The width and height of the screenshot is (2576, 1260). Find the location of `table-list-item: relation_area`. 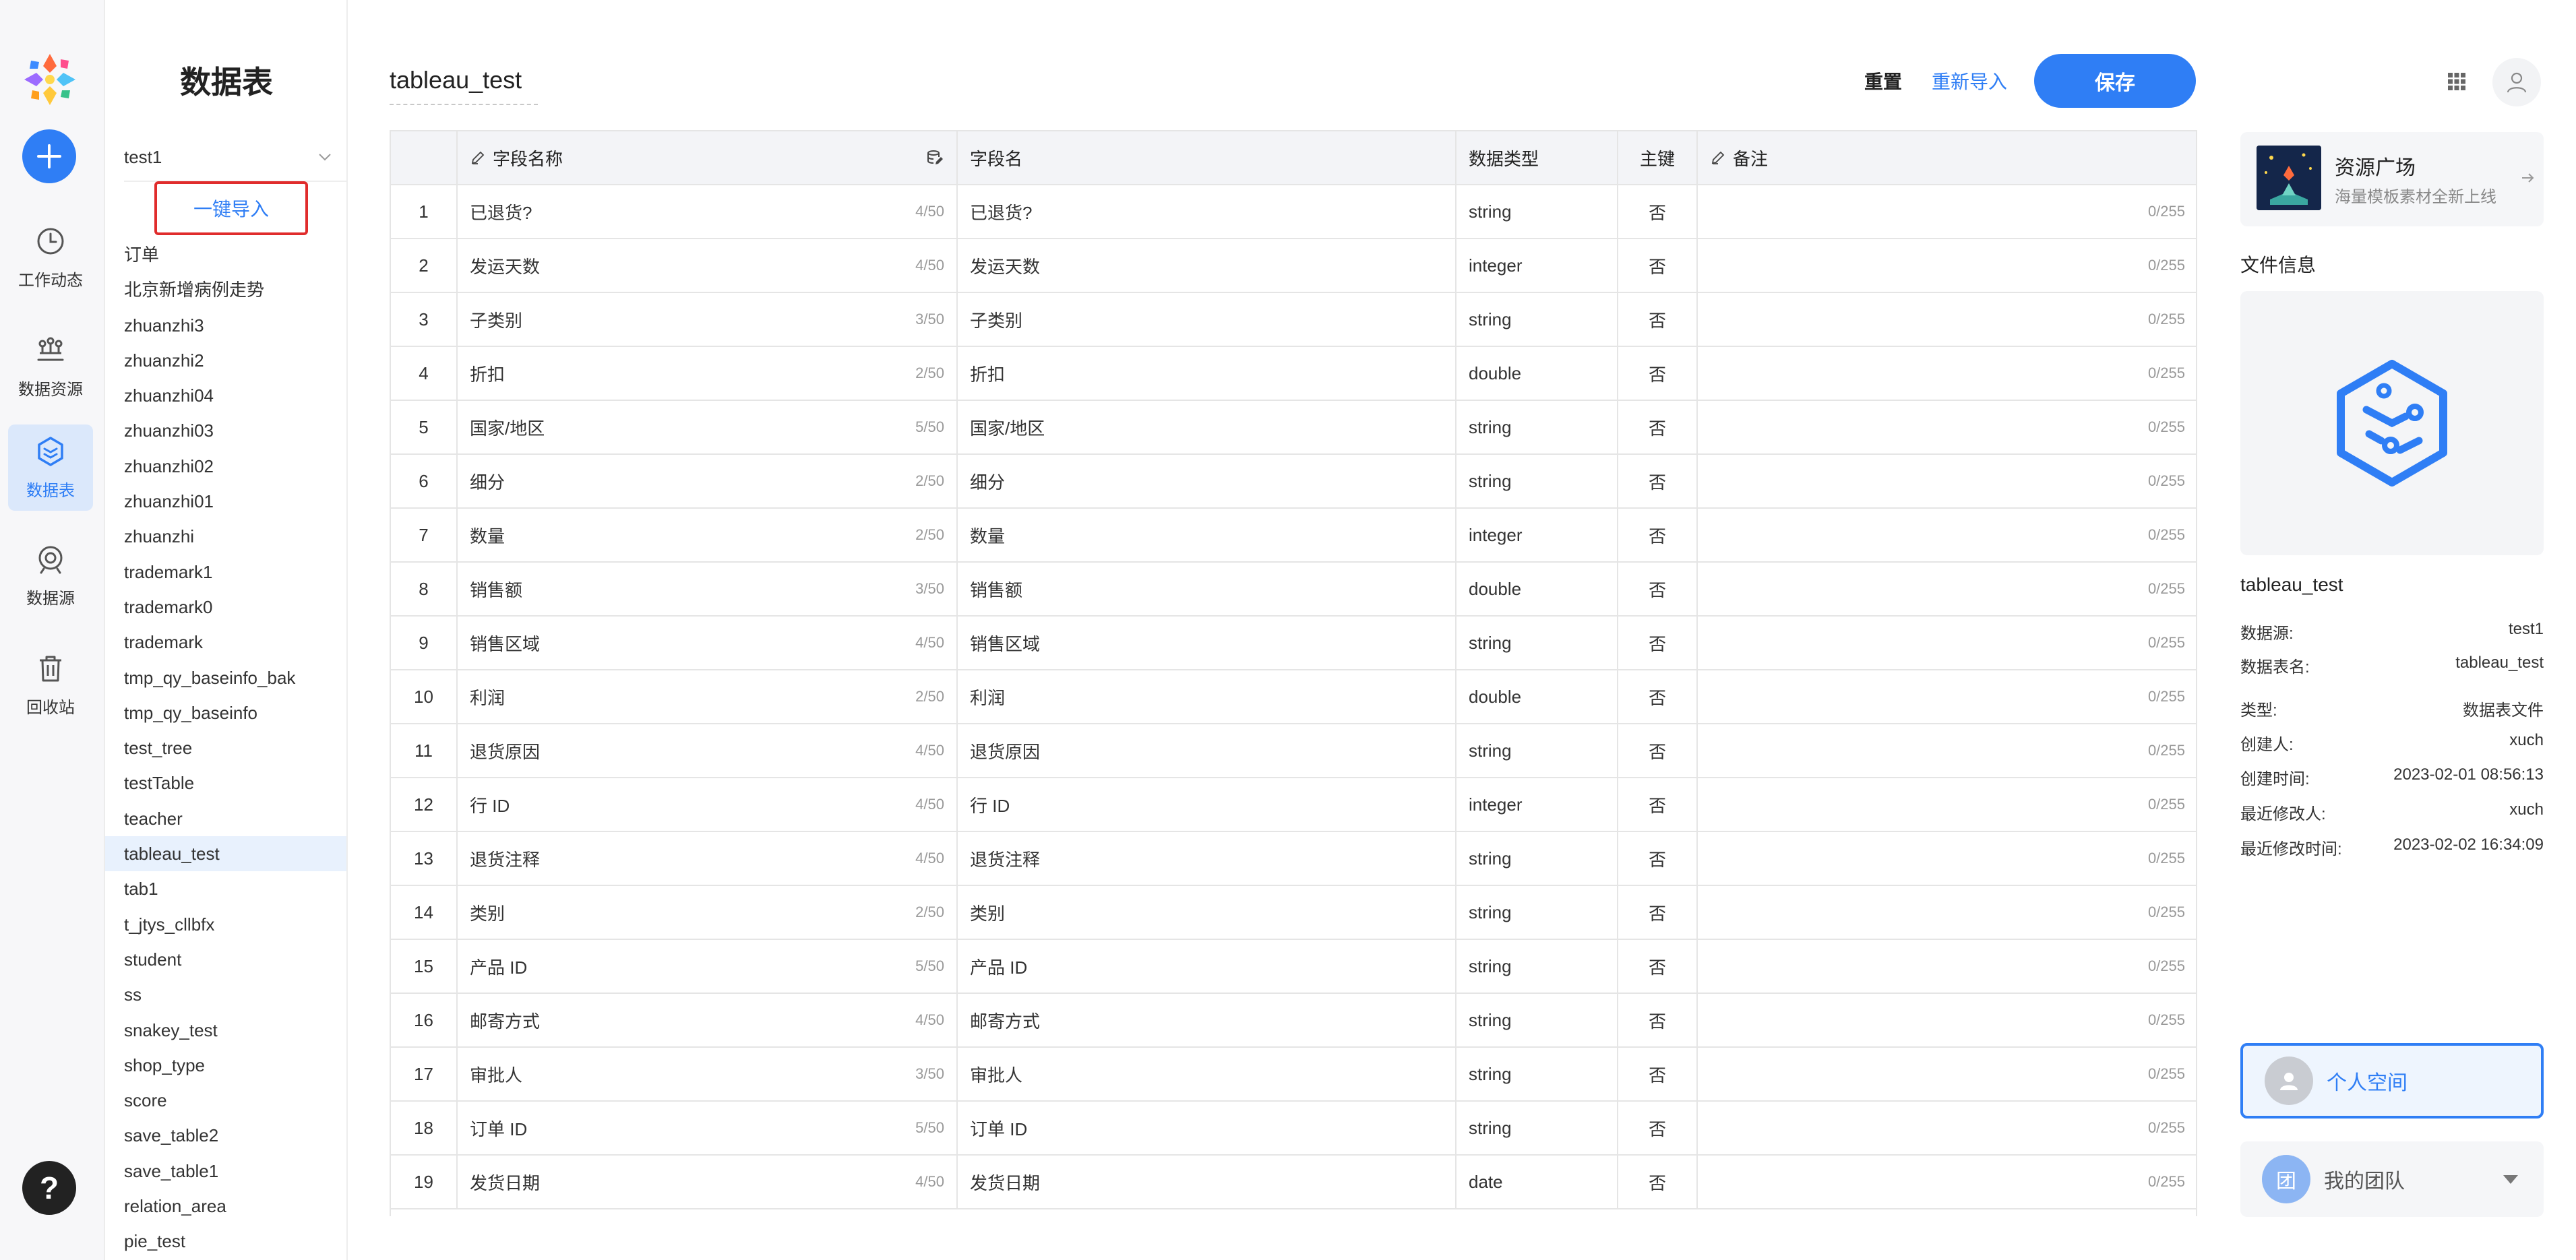

table-list-item: relation_area is located at coordinates (225, 1207).